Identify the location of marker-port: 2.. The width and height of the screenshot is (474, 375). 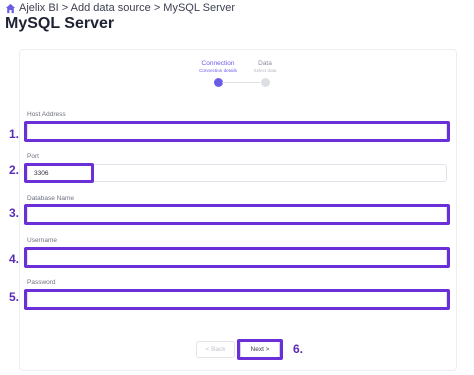
(14, 170).